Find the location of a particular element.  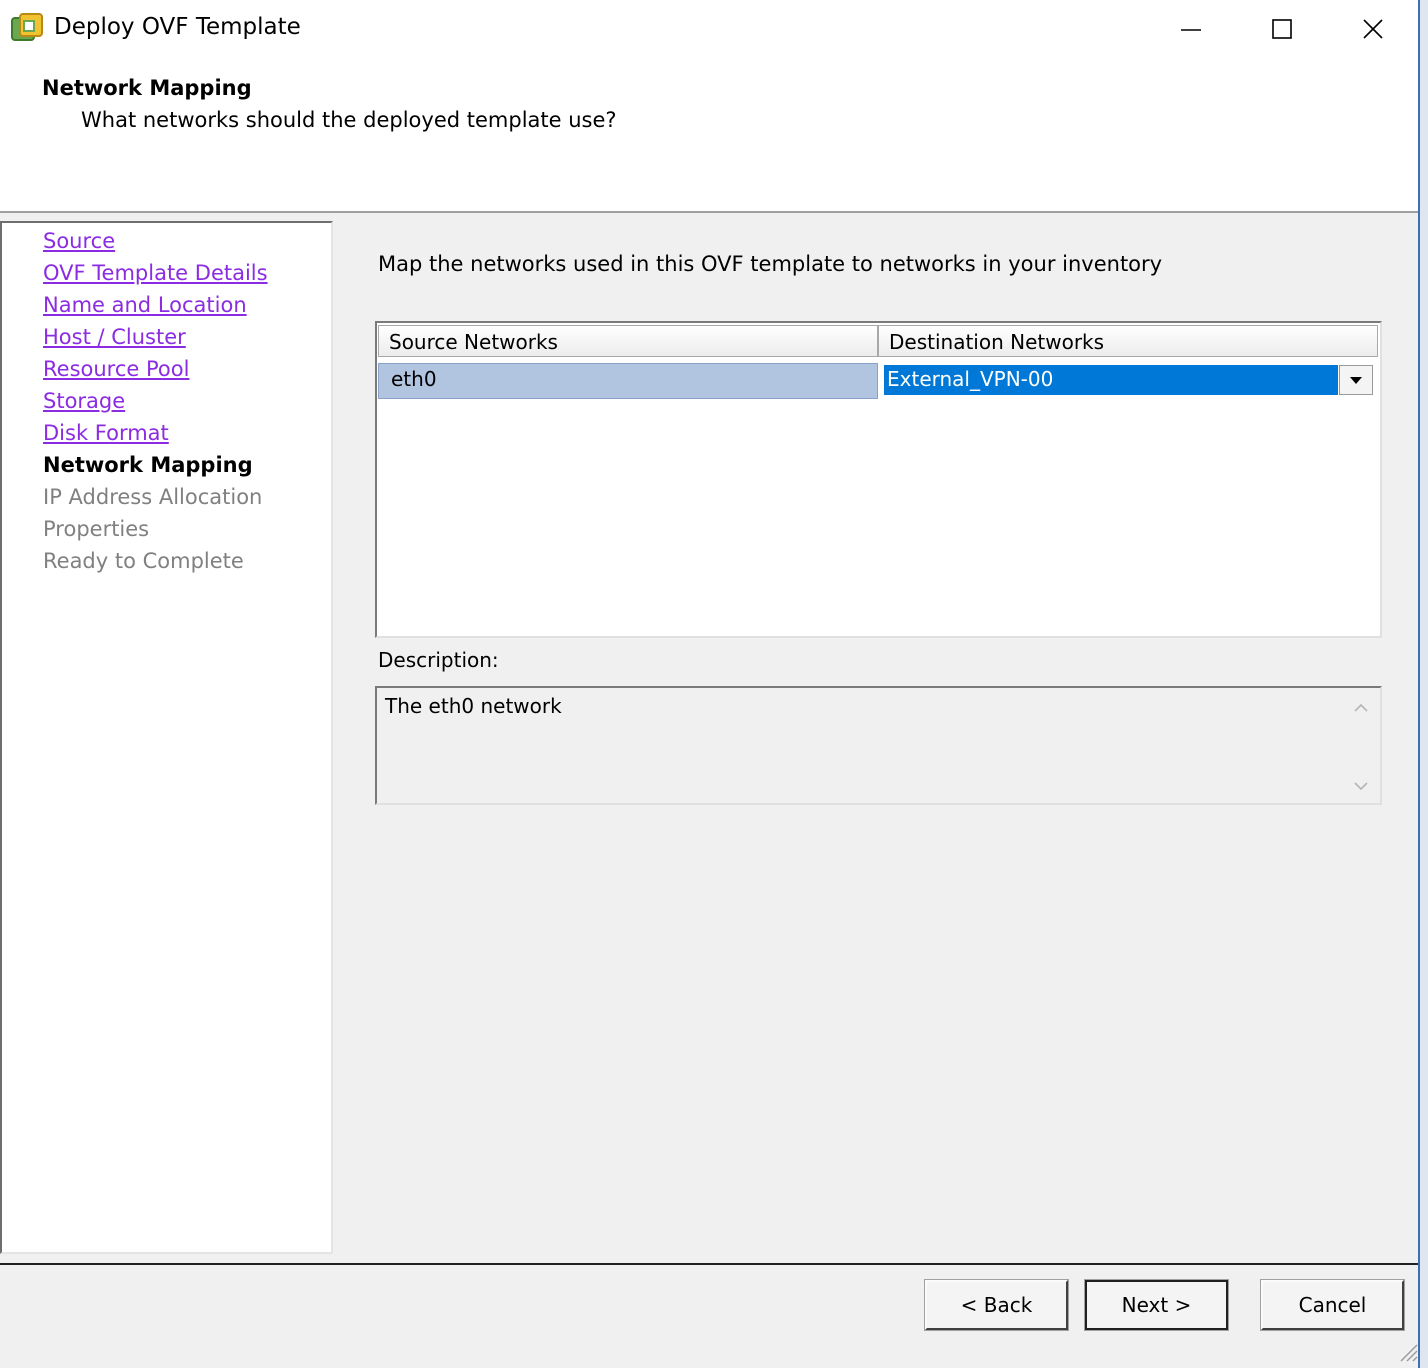

step-ovf-template-details: OVF Template Details is located at coordinates (155, 273).